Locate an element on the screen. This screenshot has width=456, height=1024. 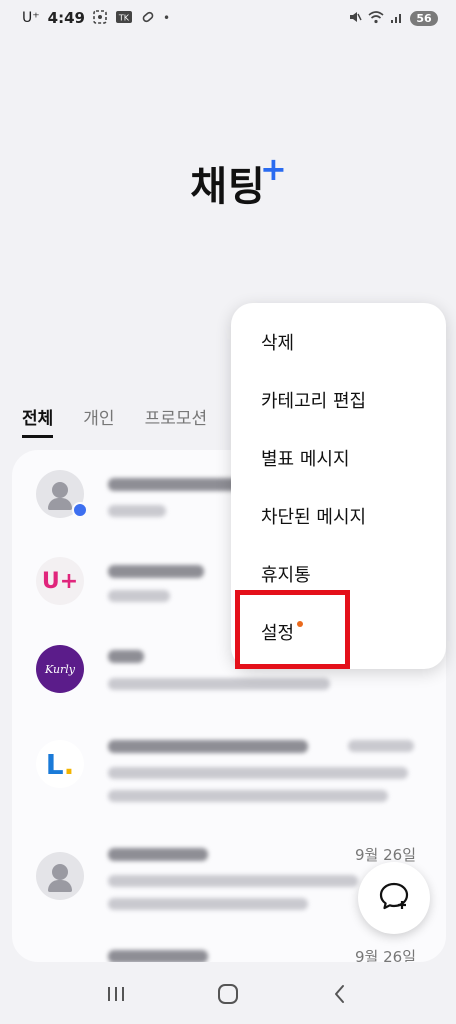
status-right: 56 is located at coordinates (393, 18).